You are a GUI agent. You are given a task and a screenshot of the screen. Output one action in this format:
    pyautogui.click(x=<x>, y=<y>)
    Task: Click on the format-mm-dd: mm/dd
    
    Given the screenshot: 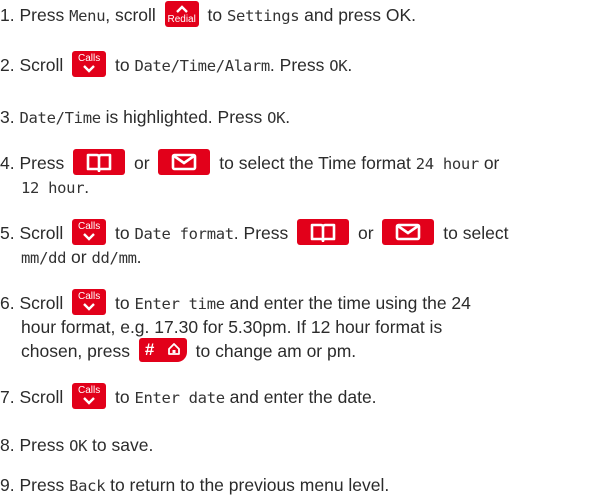 What is the action you would take?
    pyautogui.click(x=44, y=258)
    